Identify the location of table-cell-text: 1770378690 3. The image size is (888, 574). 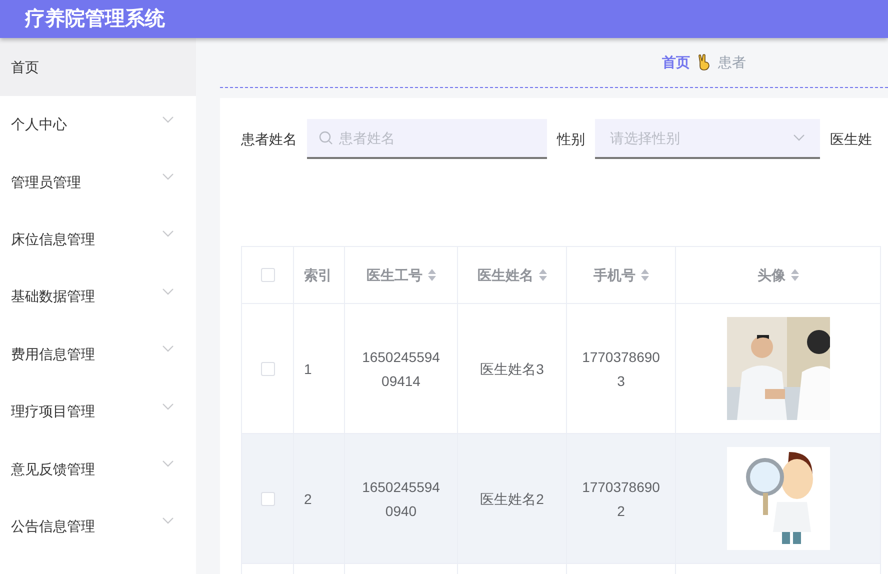
(621, 369).